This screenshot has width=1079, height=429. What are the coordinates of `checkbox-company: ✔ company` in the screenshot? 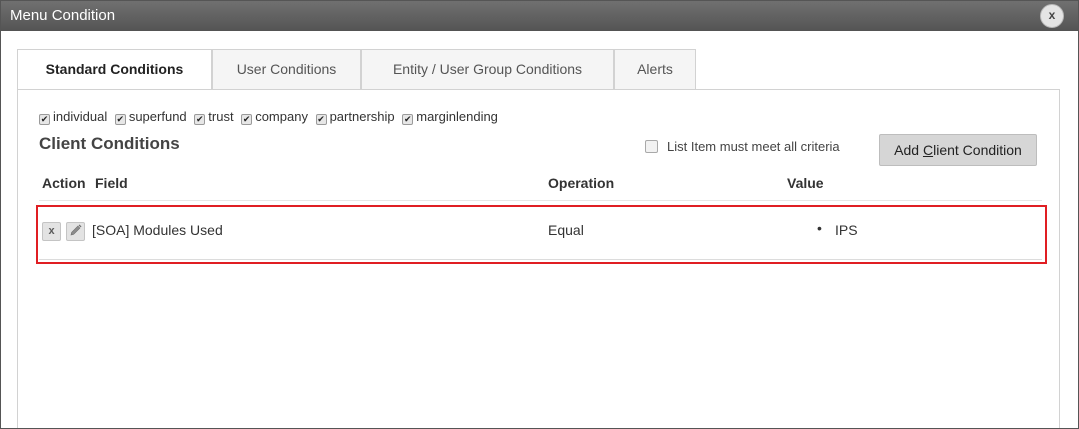 It's located at (274, 117).